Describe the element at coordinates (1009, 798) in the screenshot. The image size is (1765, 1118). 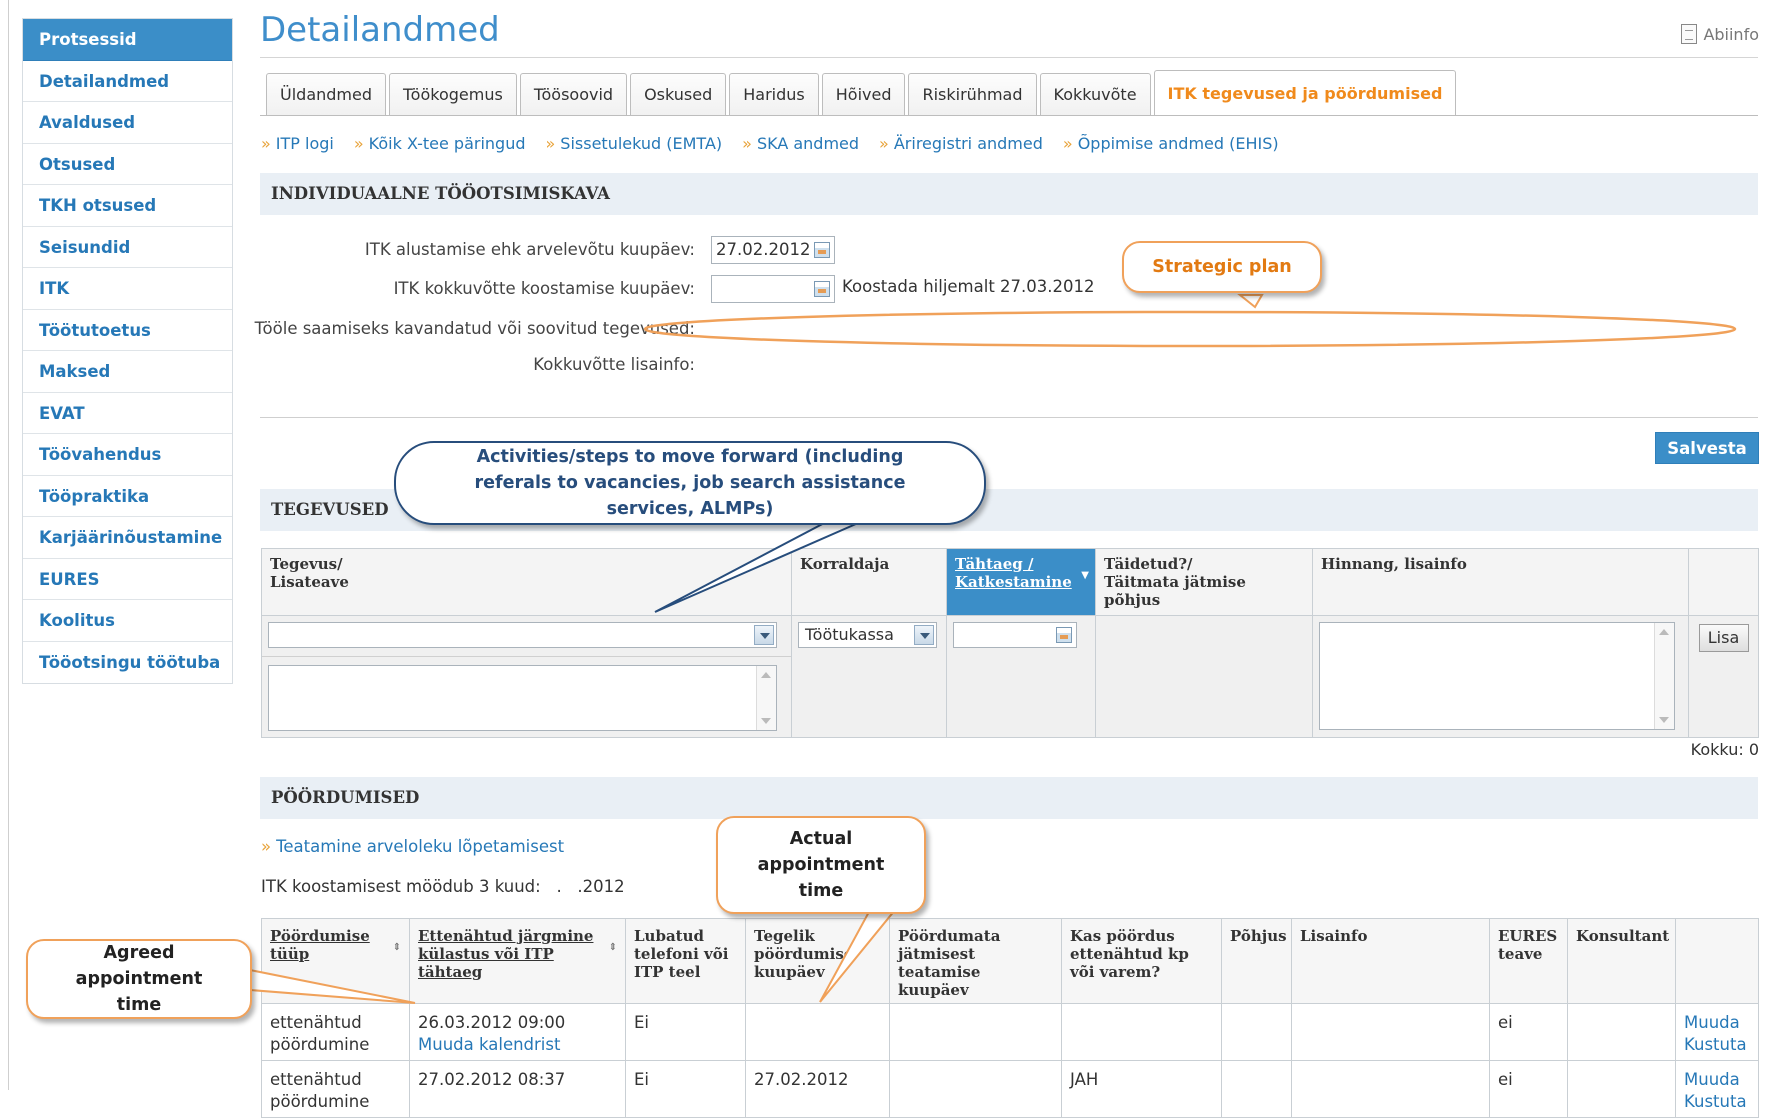
I see `section-appointments: PÖÖRDUMISED` at that location.